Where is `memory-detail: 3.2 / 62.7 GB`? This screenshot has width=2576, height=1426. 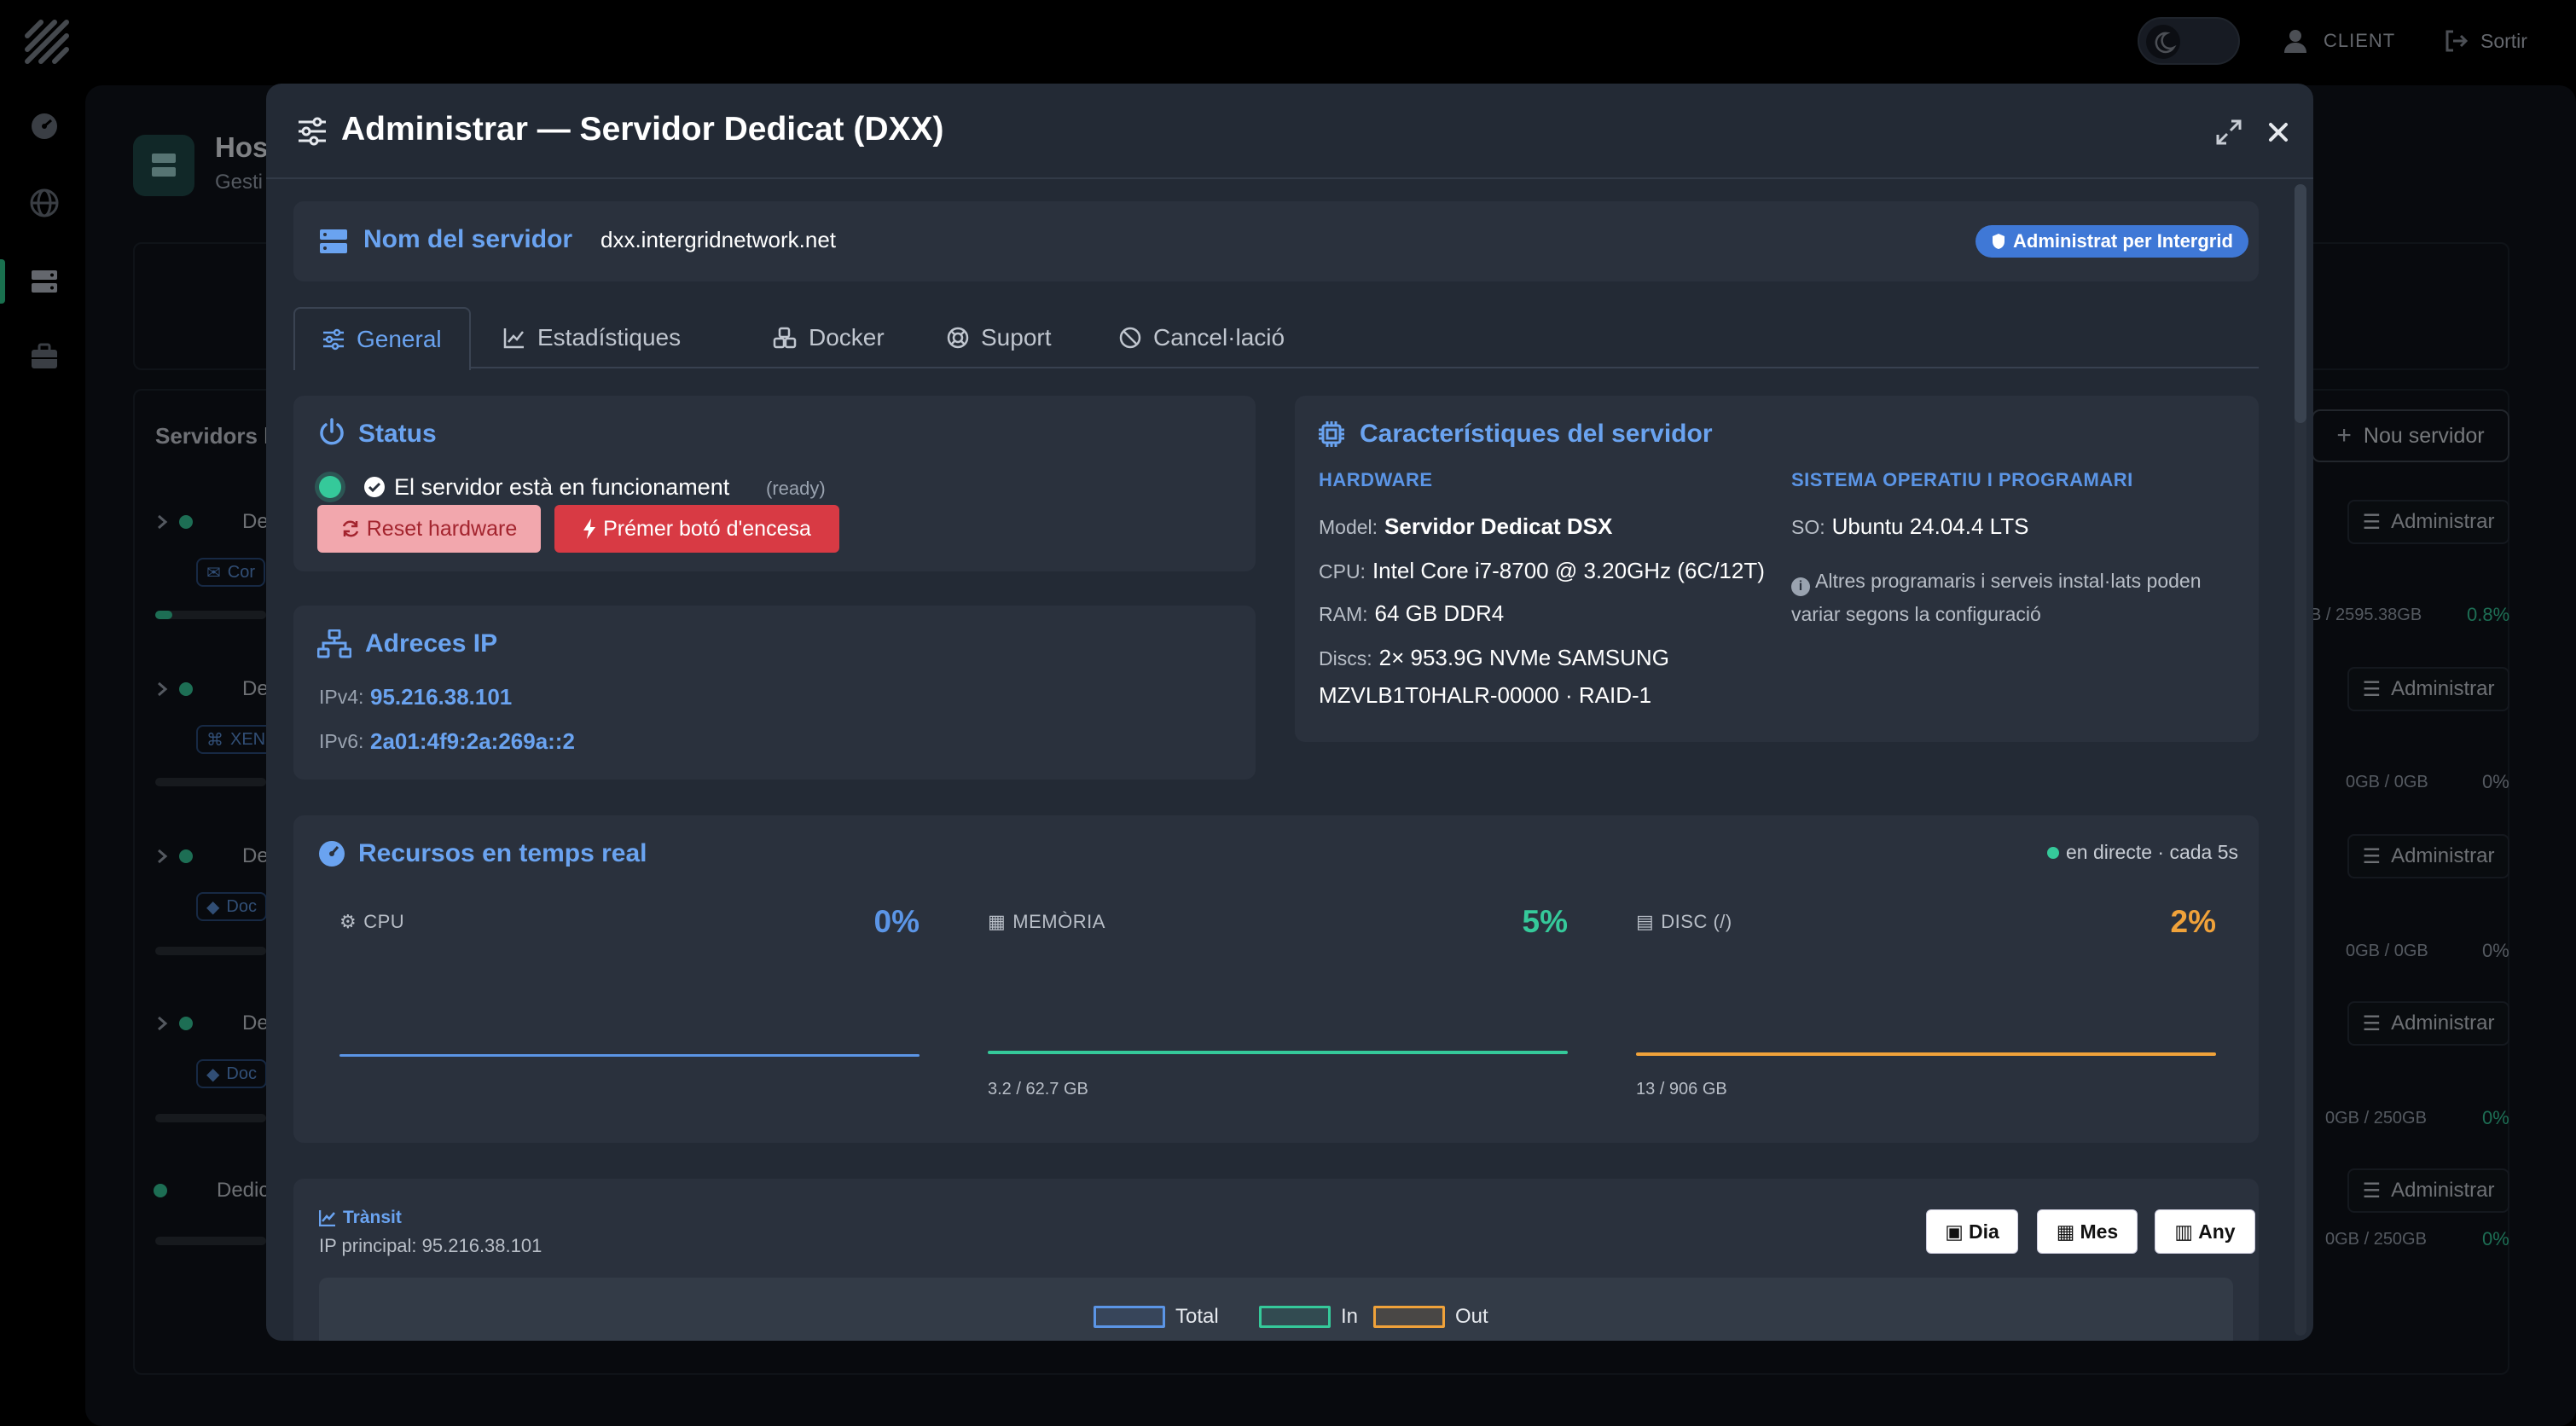
memory-detail: 3.2 / 62.7 GB is located at coordinates (1038, 1089).